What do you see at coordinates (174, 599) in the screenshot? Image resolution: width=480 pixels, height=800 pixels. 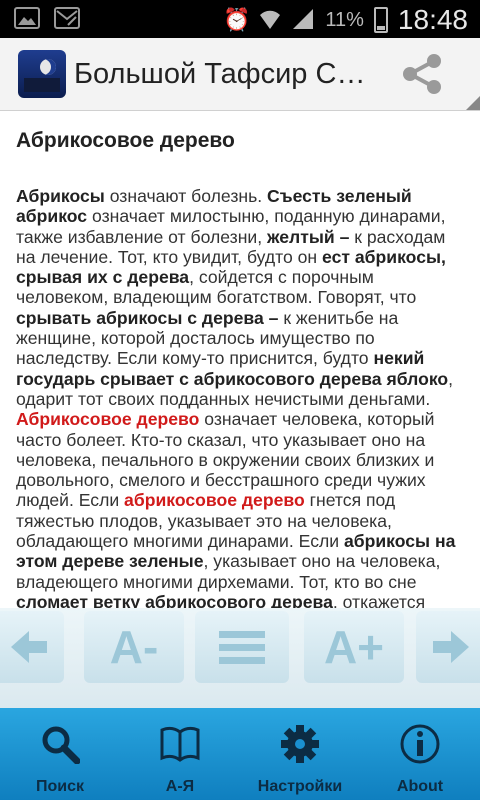 I see `bold-phrase: сломает ветку абрикосового дерева` at bounding box center [174, 599].